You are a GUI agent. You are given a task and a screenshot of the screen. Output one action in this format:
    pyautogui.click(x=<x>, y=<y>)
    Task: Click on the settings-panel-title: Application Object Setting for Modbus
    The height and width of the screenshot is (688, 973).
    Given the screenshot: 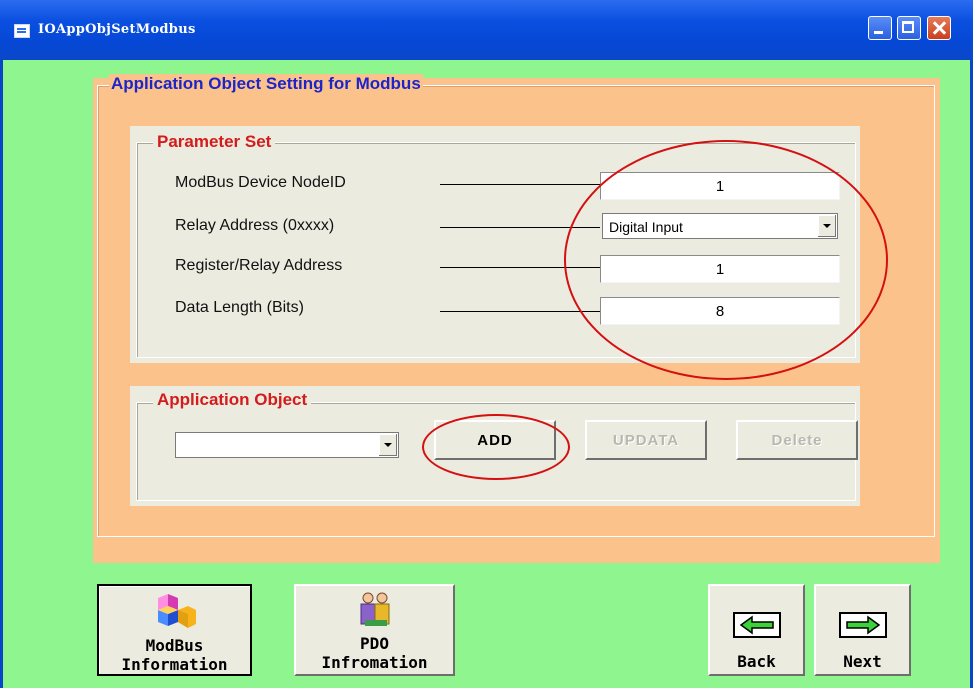 What is the action you would take?
    pyautogui.click(x=266, y=84)
    